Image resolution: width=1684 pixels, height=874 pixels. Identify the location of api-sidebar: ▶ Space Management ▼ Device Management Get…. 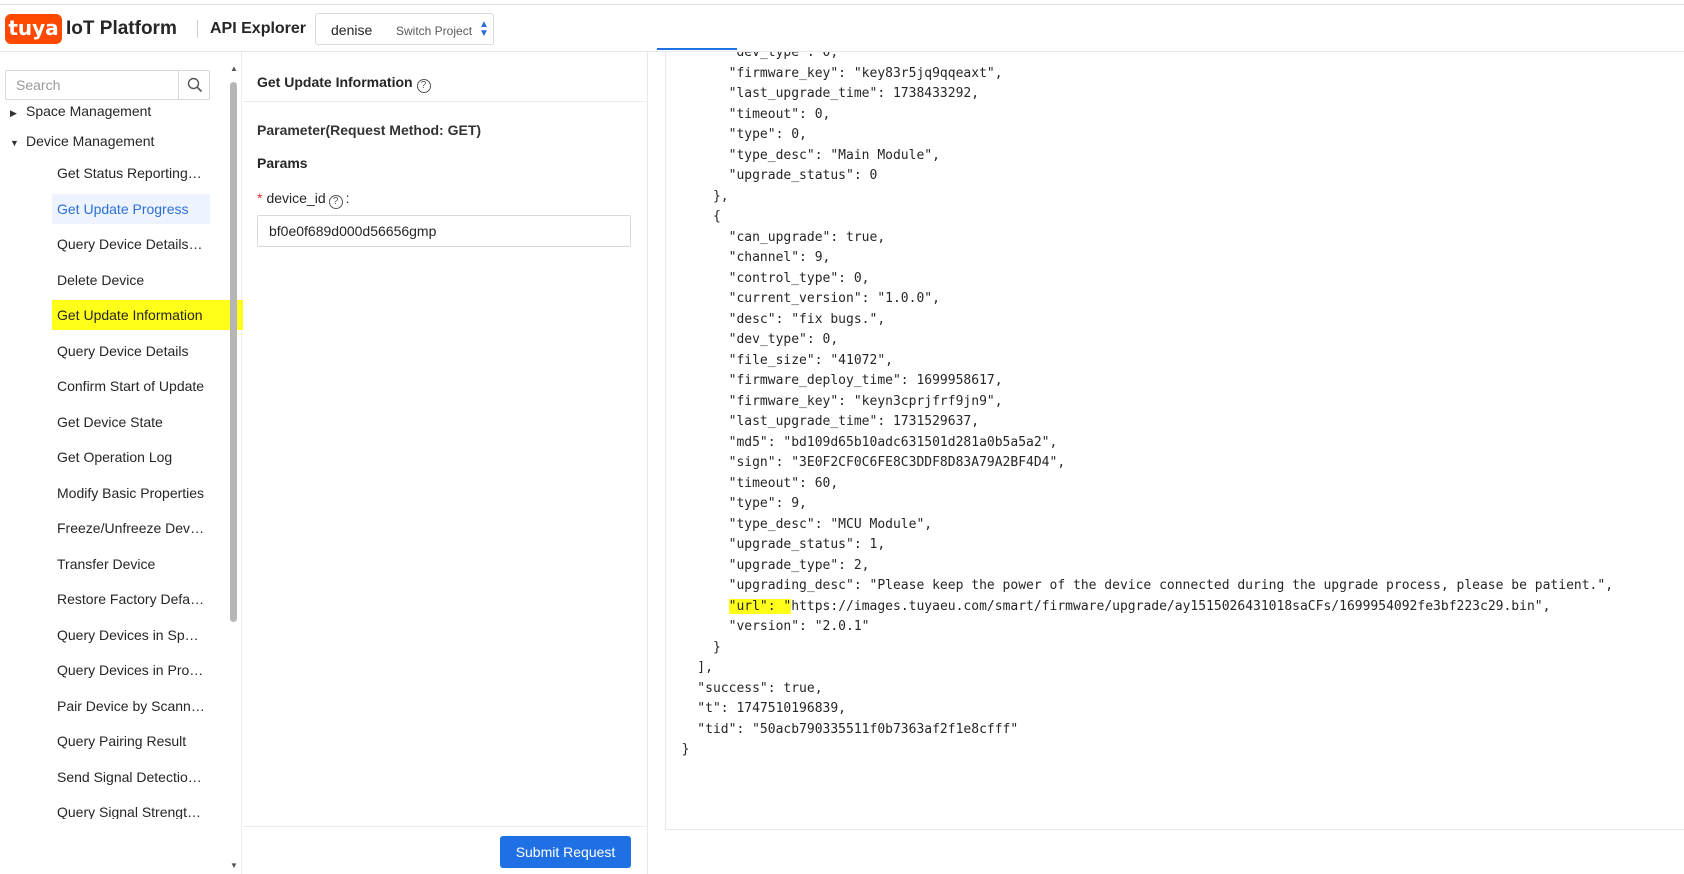
(124, 463).